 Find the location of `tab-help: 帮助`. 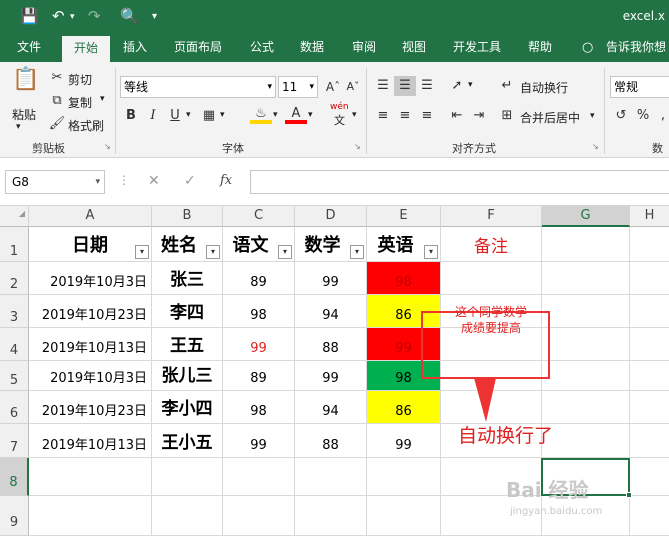

tab-help: 帮助 is located at coordinates (540, 48).